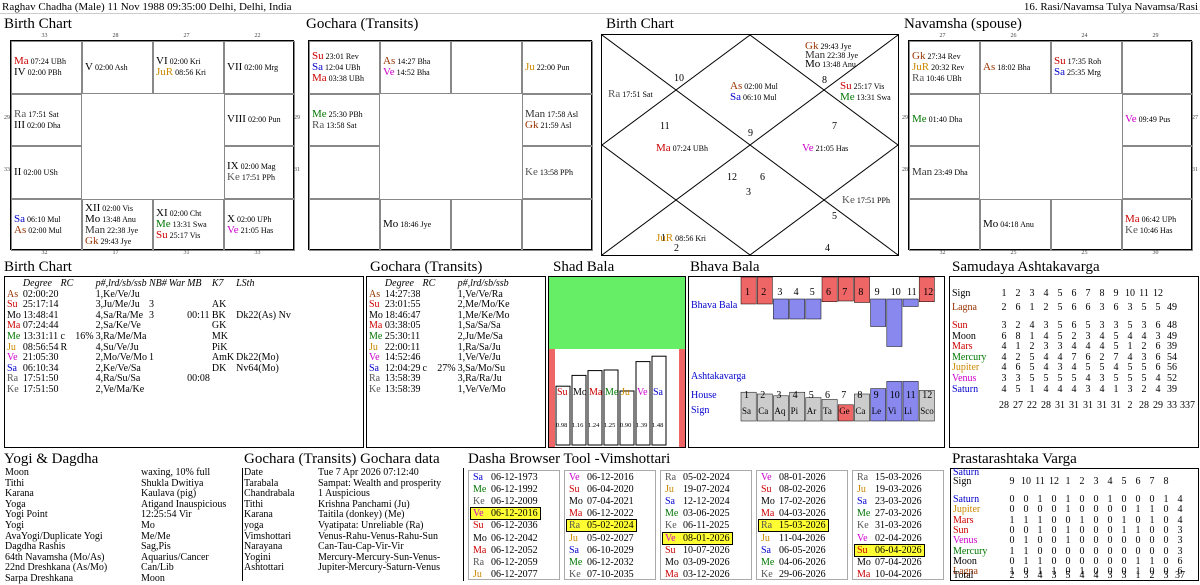 This screenshot has height=585, width=1200. Describe the element at coordinates (793, 538) in the screenshot. I see `dasha-period: Ju 11-04-2026` at that location.